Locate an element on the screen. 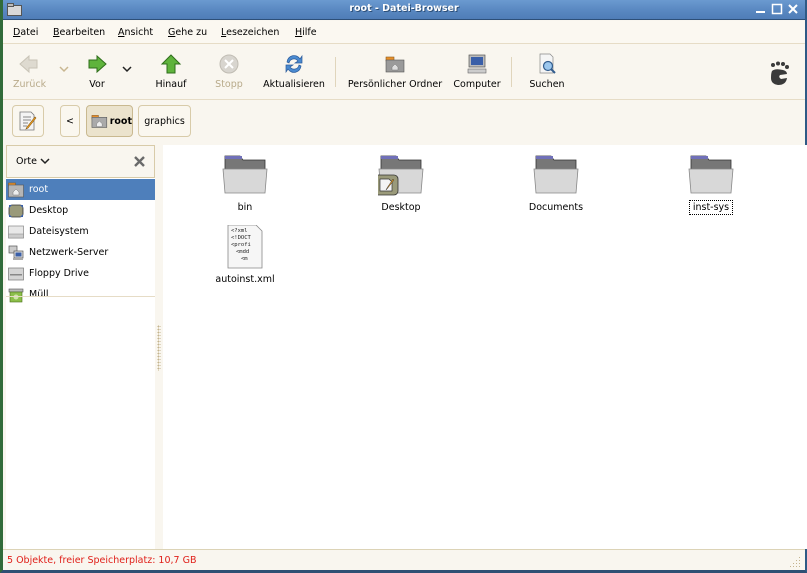  edit-location-icon is located at coordinates (28, 121).